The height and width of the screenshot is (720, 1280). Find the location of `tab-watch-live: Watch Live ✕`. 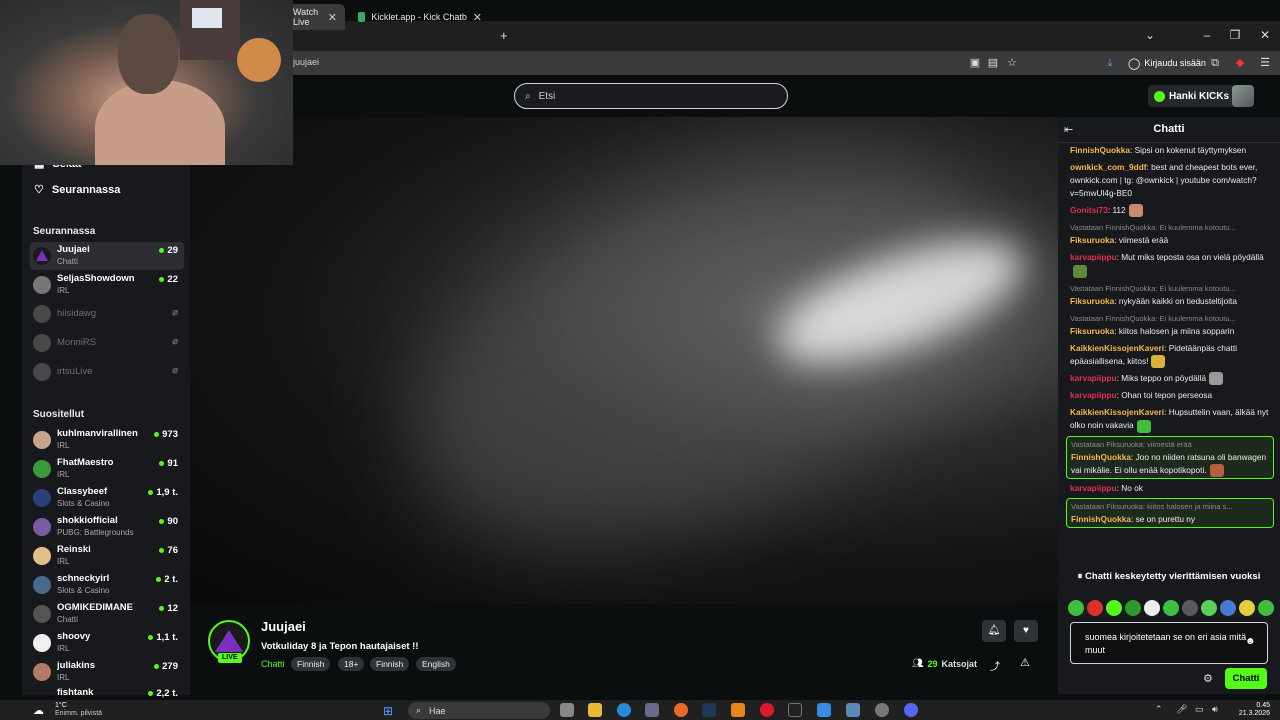

tab-watch-live: Watch Live ✕ is located at coordinates (315, 17).